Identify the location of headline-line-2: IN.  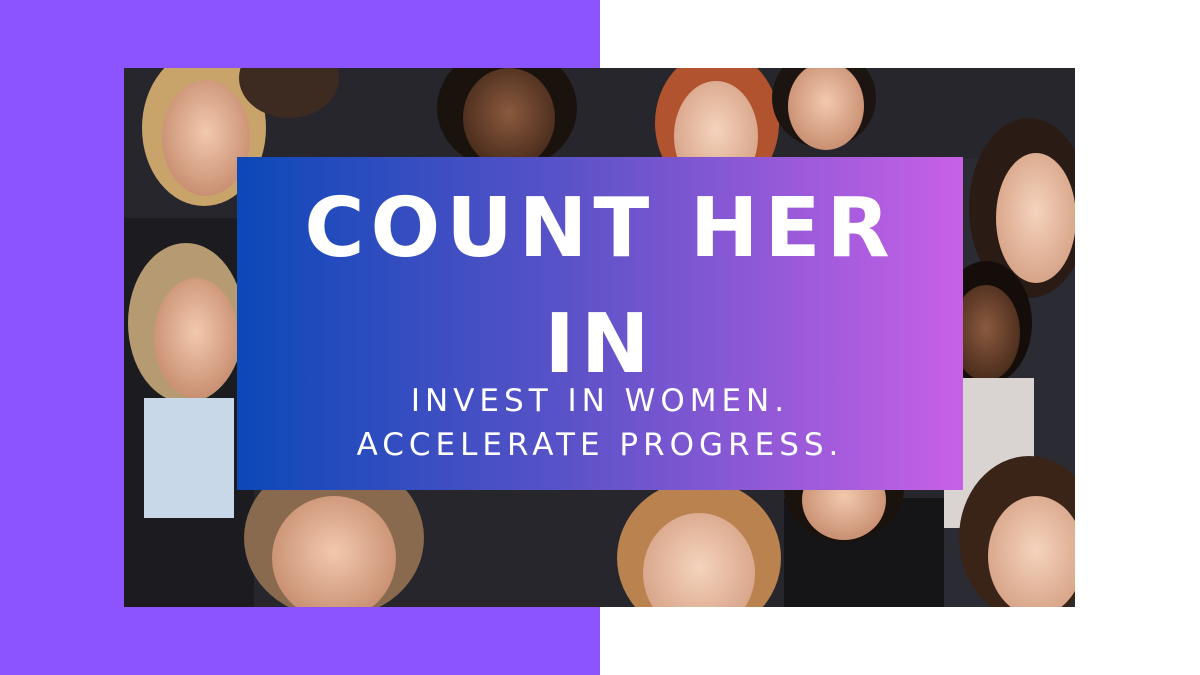
(600, 344).